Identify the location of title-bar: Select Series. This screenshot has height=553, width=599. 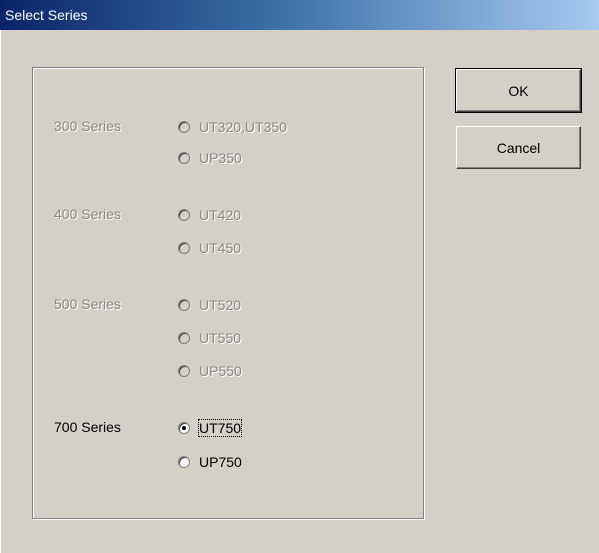
(299, 15).